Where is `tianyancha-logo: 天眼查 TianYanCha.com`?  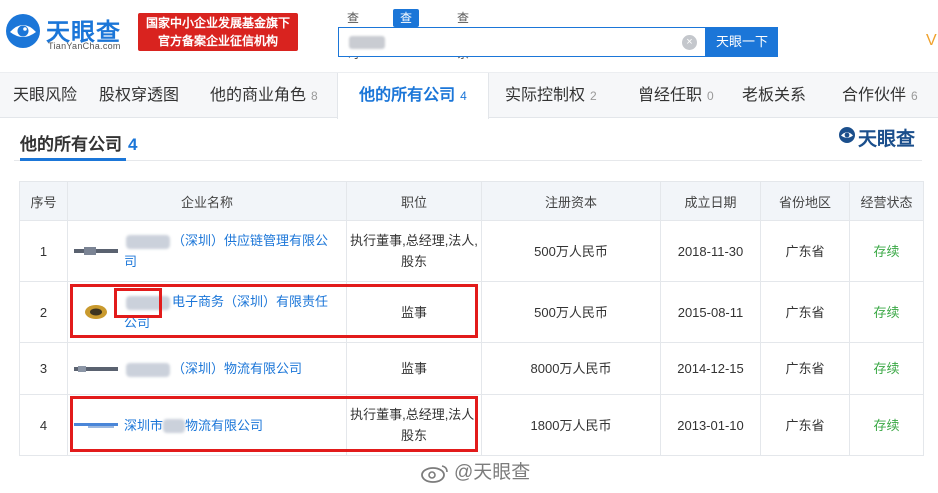 tianyancha-logo: 天眼查 TianYanCha.com is located at coordinates (68, 32).